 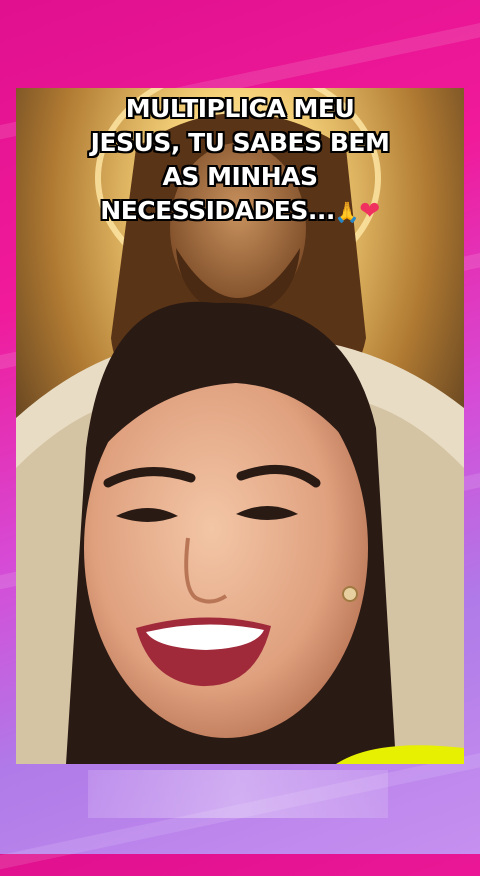 What do you see at coordinates (240, 142) in the screenshot?
I see `caption-line: JESUS, TU SABES BEM` at bounding box center [240, 142].